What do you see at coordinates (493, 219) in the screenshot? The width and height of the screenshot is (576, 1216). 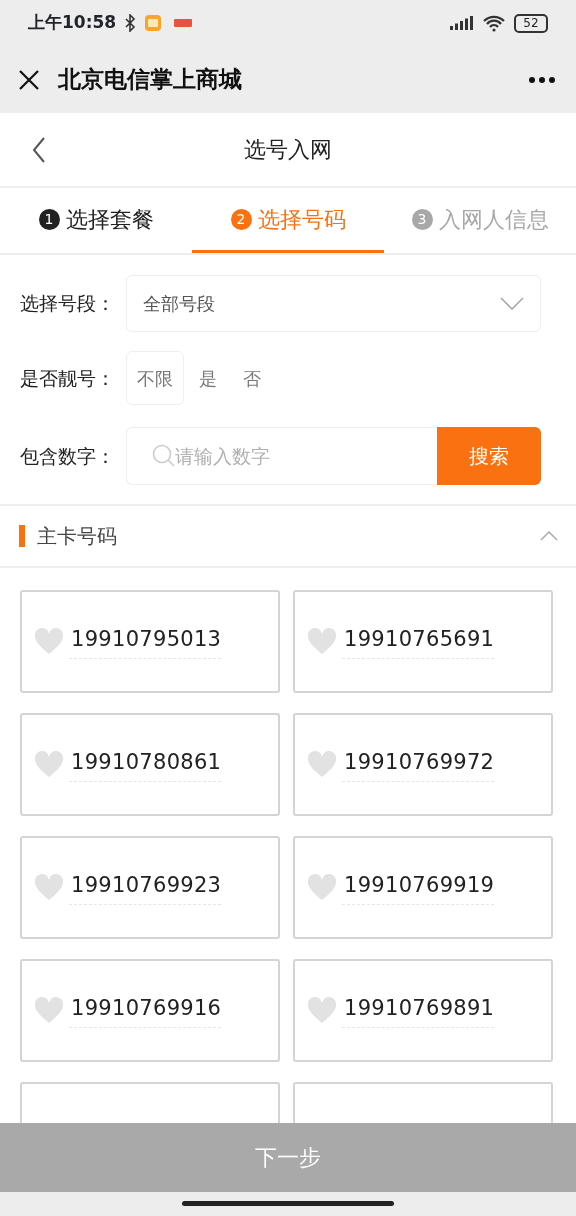 I see `step-label: 入网人信息` at bounding box center [493, 219].